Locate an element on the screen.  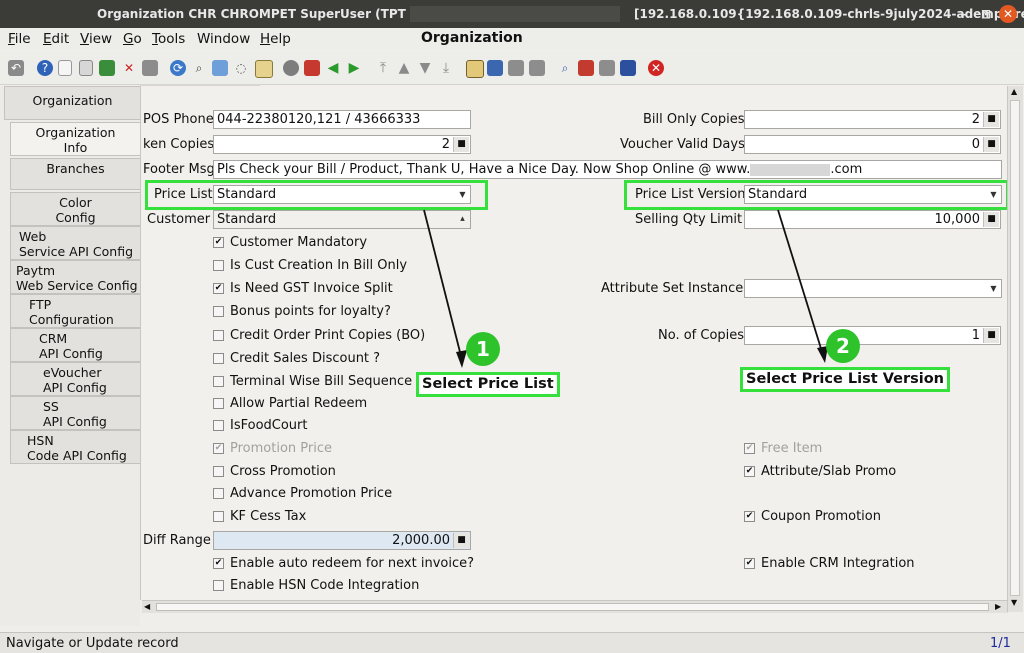
vertical-scrollbar: ▲ ▼ is located at coordinates (1015, 349).